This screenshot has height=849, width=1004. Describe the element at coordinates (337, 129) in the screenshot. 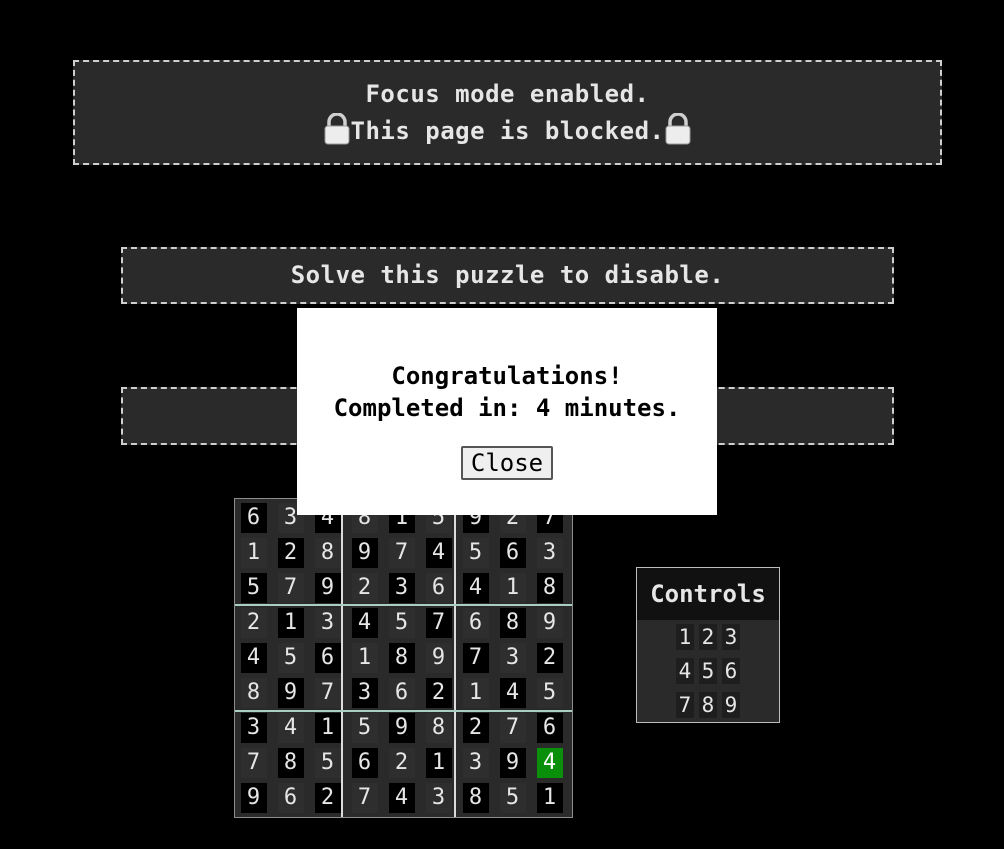

I see `lock-icon` at that location.